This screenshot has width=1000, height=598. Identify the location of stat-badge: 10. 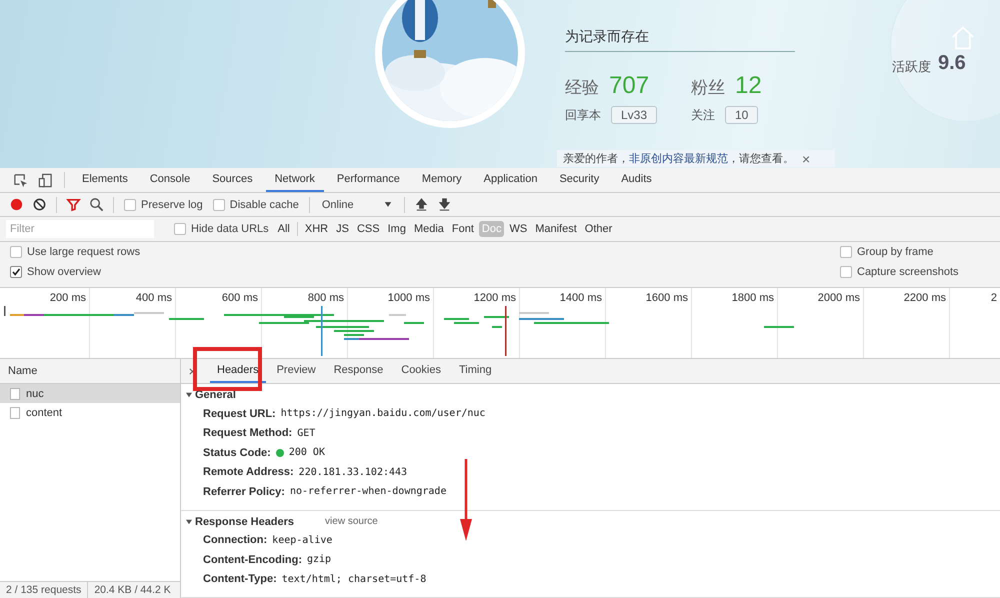
(741, 115).